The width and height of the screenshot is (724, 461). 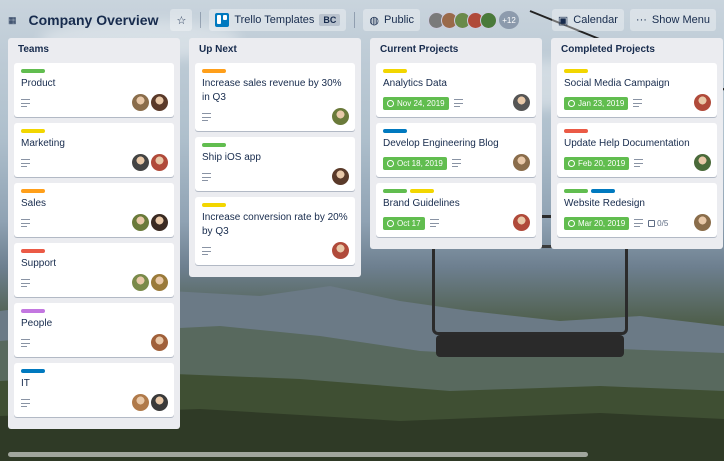 I want to click on board-title: Company Overview, so click(x=94, y=20).